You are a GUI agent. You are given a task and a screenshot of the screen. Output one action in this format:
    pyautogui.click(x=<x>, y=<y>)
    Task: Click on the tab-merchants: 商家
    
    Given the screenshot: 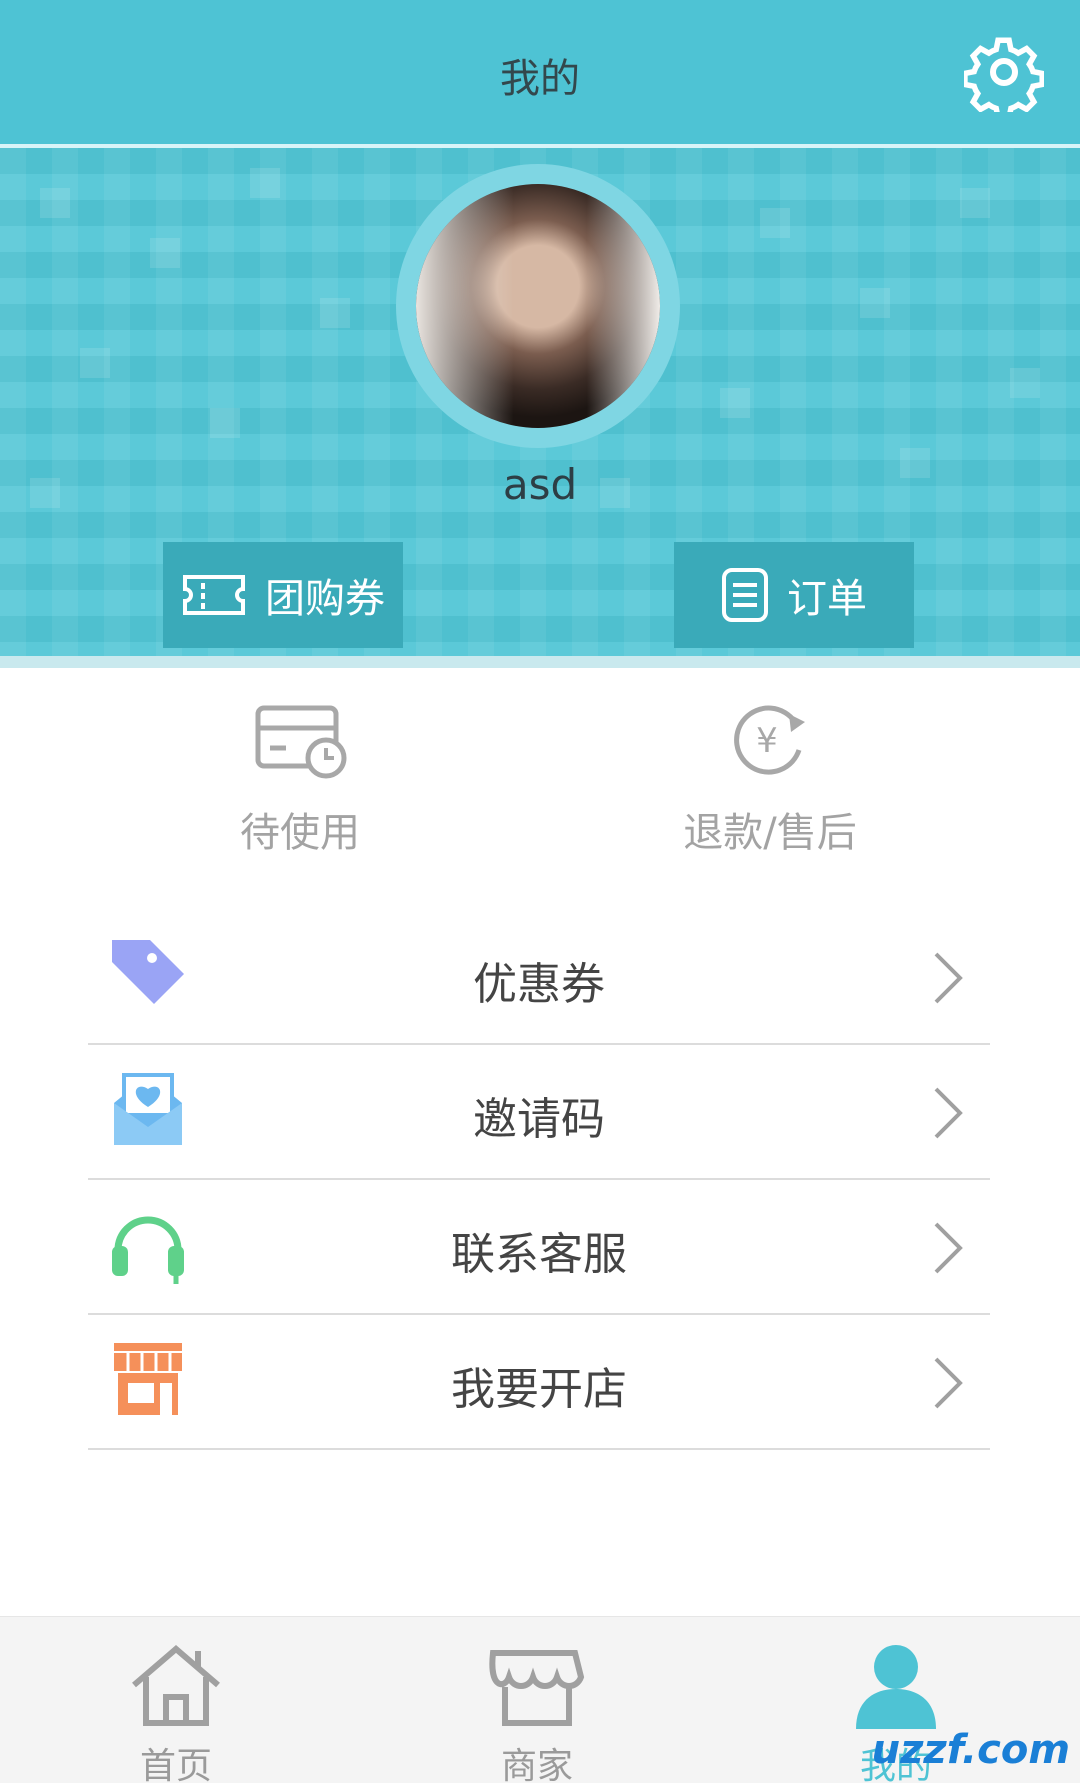 What is the action you would take?
    pyautogui.click(x=537, y=1716)
    